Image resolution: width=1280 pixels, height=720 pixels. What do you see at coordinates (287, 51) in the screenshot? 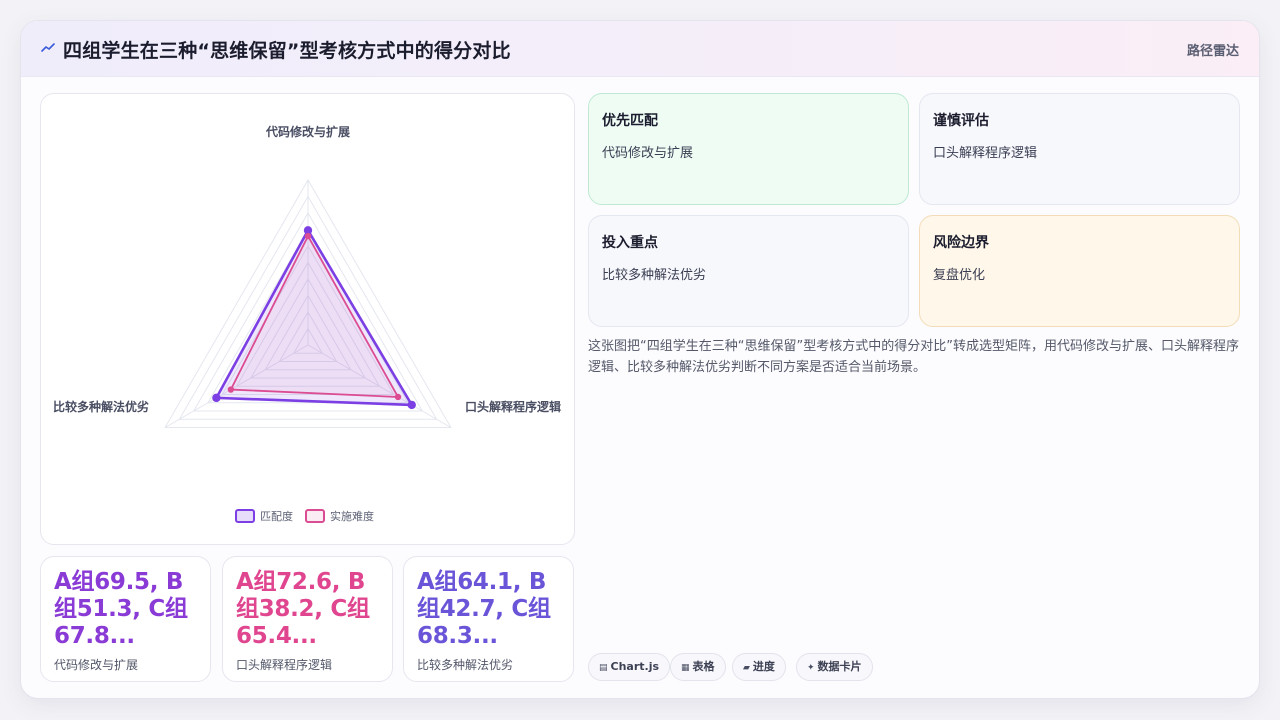
I see `page-title: 四组学生在三种“思维保留”型考核方式中的得分对比` at bounding box center [287, 51].